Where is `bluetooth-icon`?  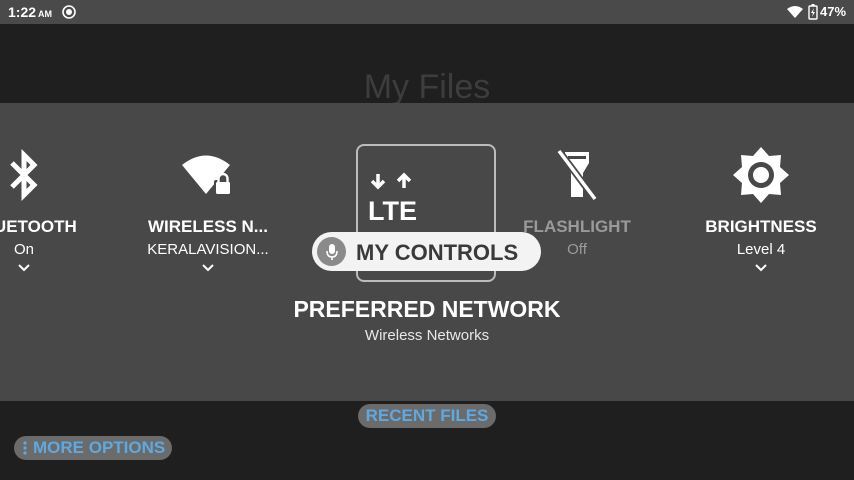
bluetooth-icon is located at coordinates (24, 175).